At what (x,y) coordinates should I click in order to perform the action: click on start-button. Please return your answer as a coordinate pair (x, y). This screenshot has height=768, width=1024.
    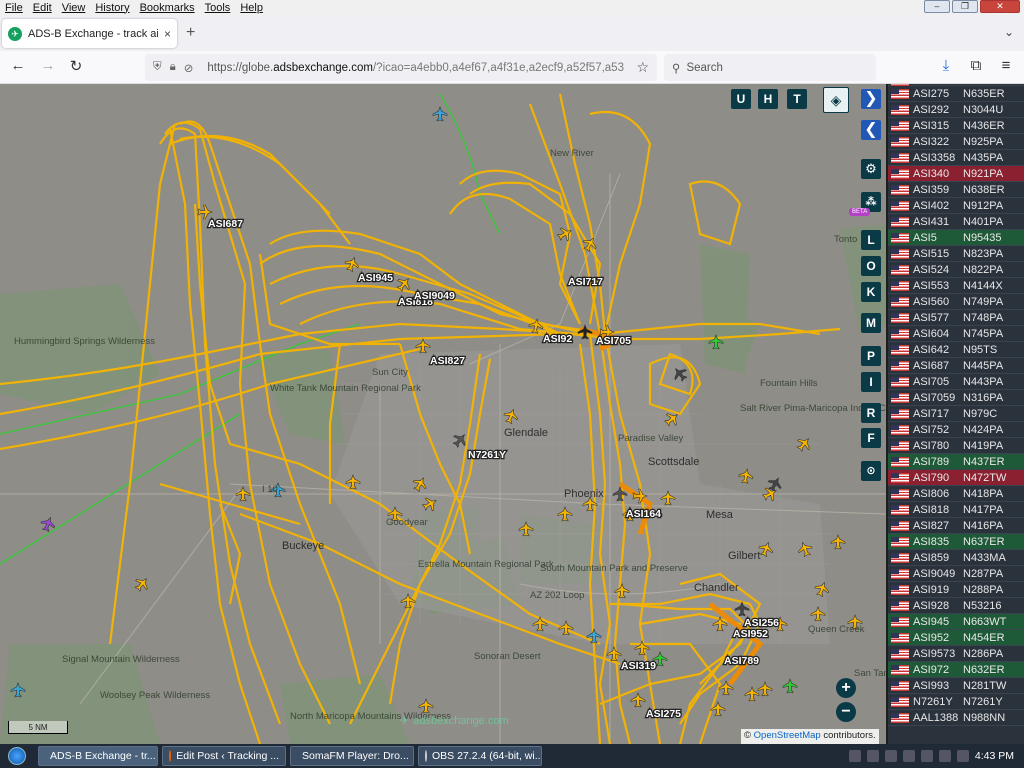
    Looking at the image, I should click on (17, 756).